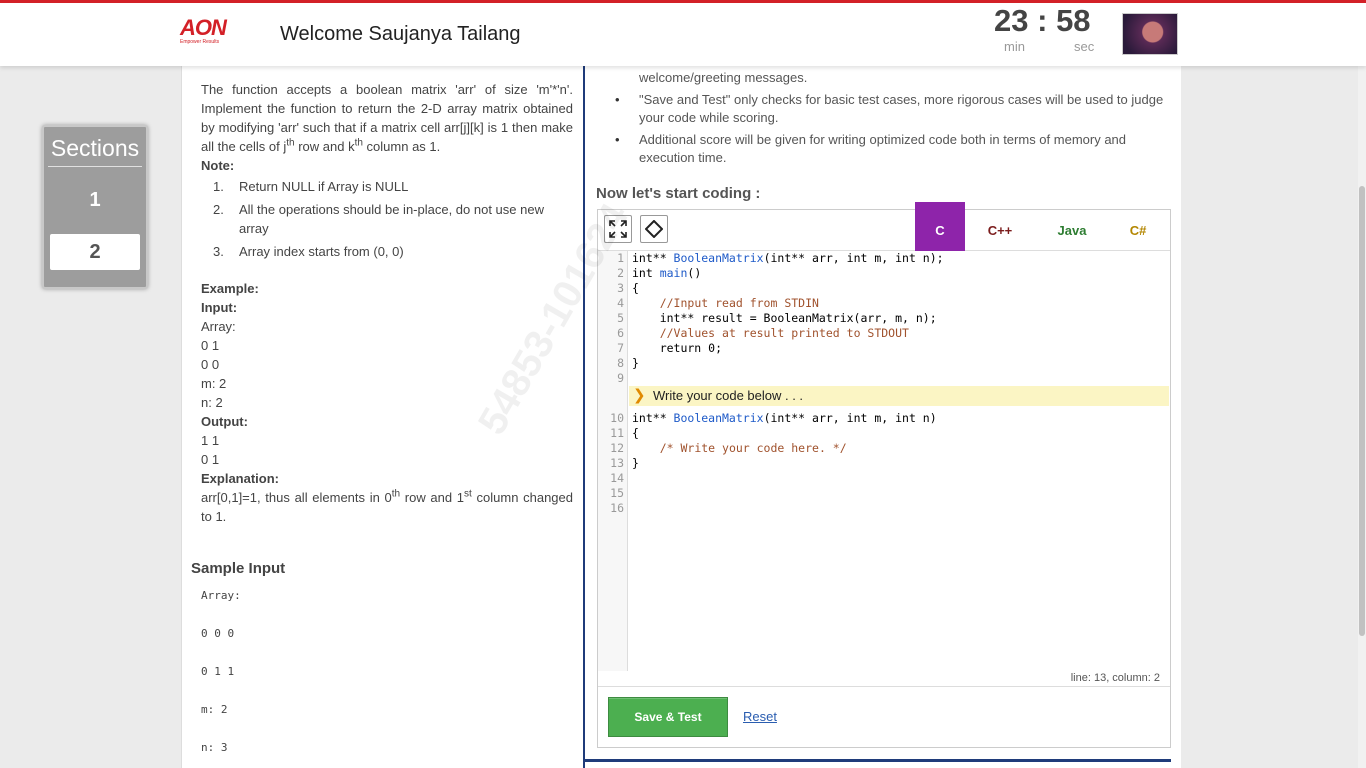  Describe the element at coordinates (673, 273) in the screenshot. I see `code-token: main` at that location.